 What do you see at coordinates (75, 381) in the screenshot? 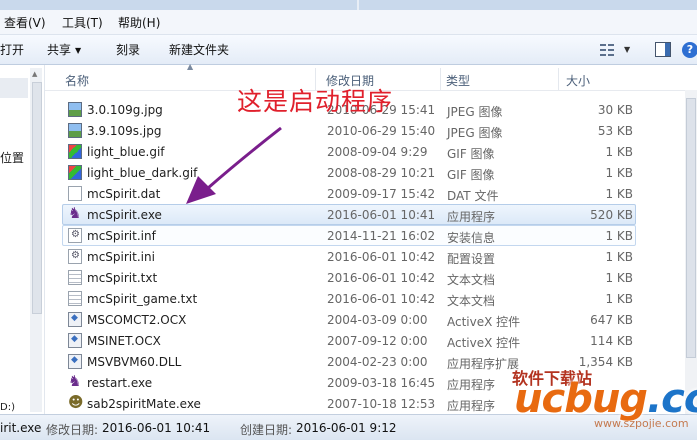
I see `app-icon` at bounding box center [75, 381].